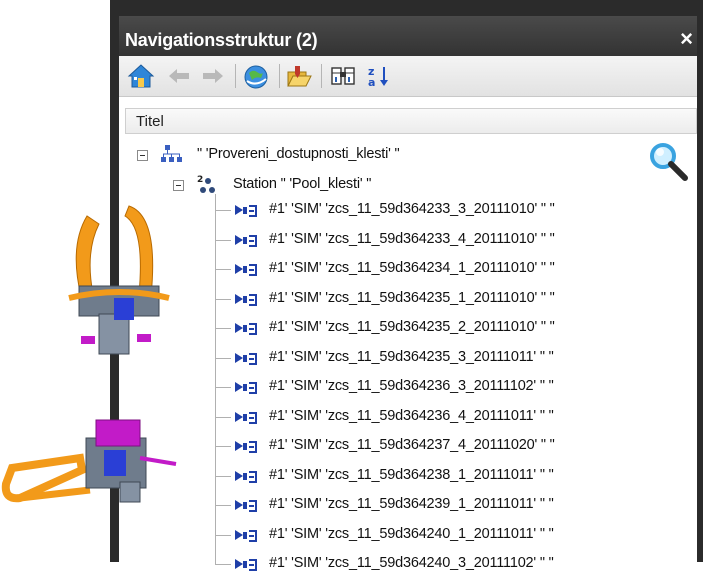 The width and height of the screenshot is (703, 579). What do you see at coordinates (302, 184) in the screenshot?
I see `station-node-label: Station " 'Pool_klesti' "` at bounding box center [302, 184].